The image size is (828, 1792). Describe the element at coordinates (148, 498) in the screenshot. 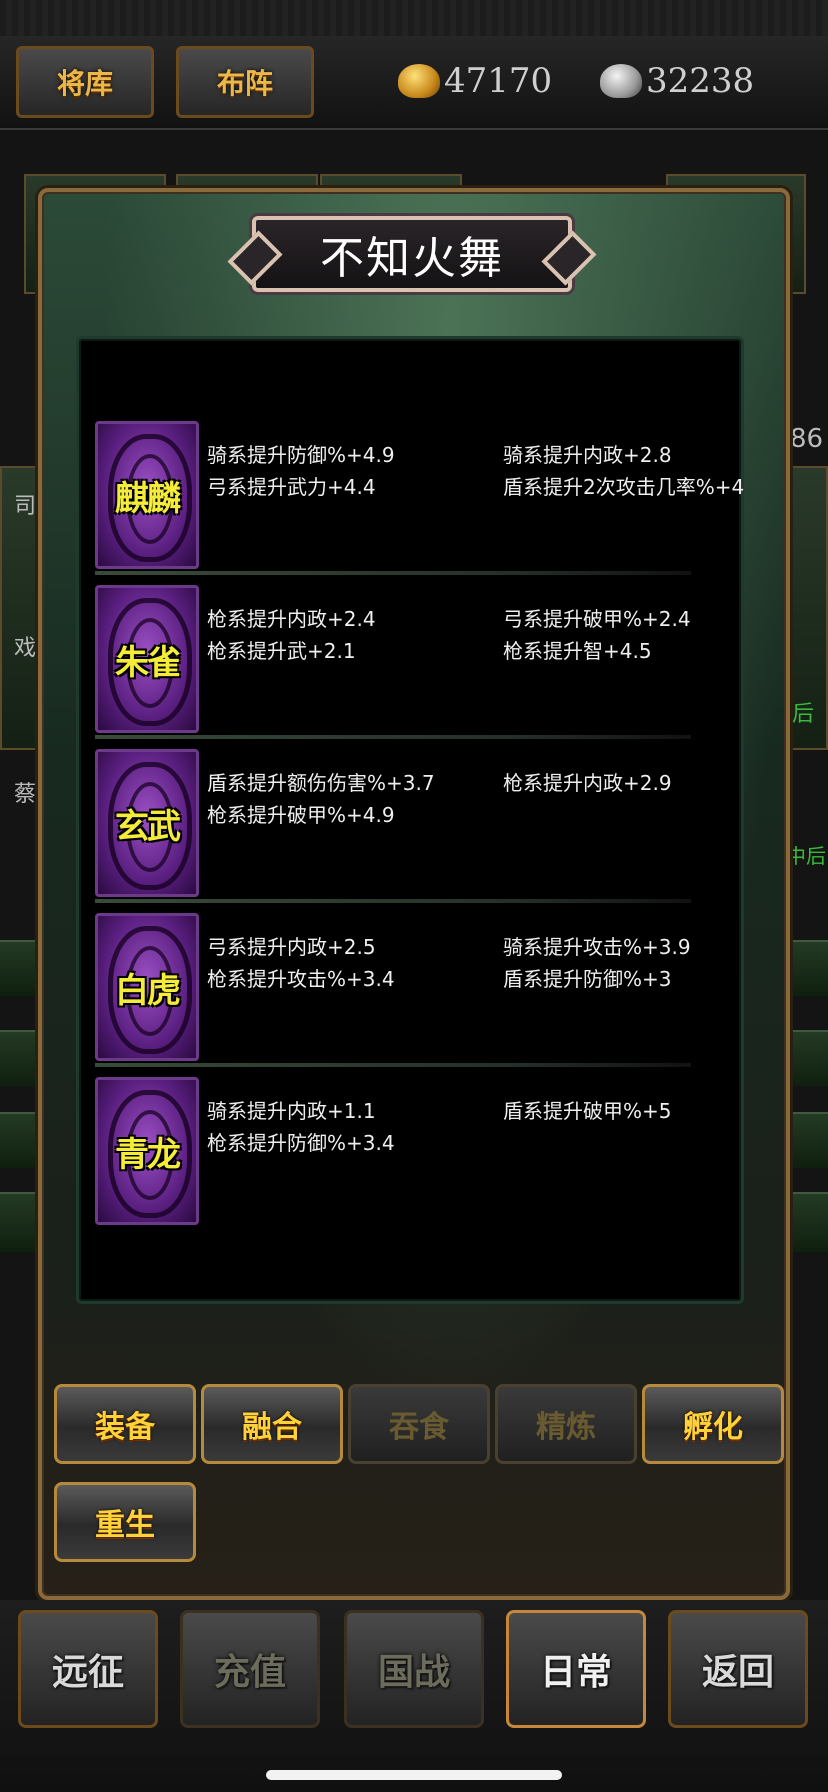

I see `emblem-label: 麒麟` at that location.